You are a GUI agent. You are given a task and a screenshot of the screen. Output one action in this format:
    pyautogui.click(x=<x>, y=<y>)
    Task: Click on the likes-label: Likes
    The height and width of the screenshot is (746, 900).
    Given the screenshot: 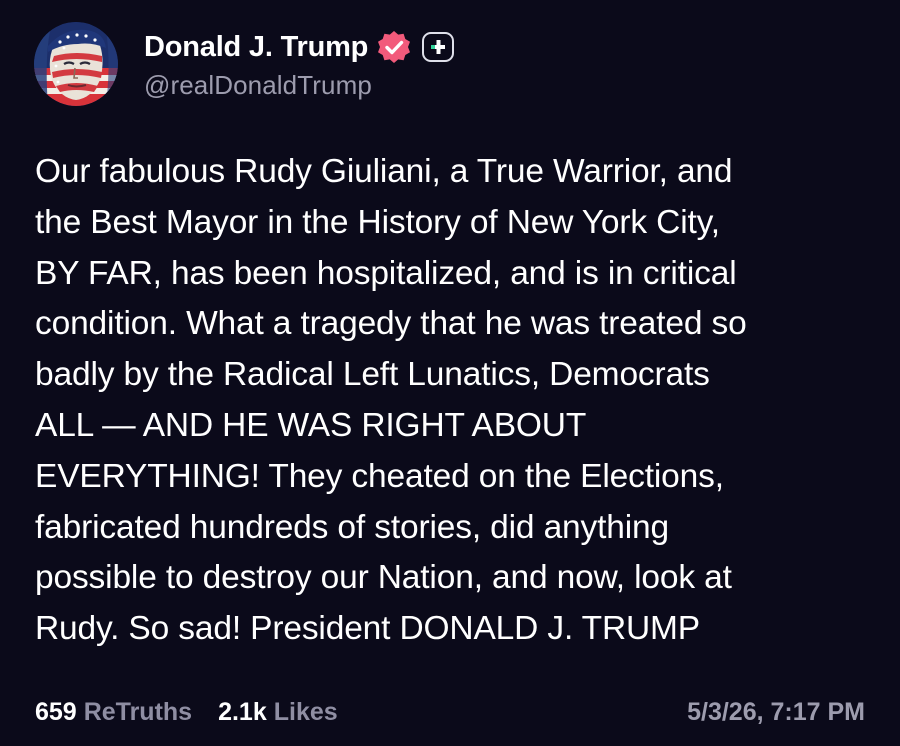 What is the action you would take?
    pyautogui.click(x=305, y=711)
    